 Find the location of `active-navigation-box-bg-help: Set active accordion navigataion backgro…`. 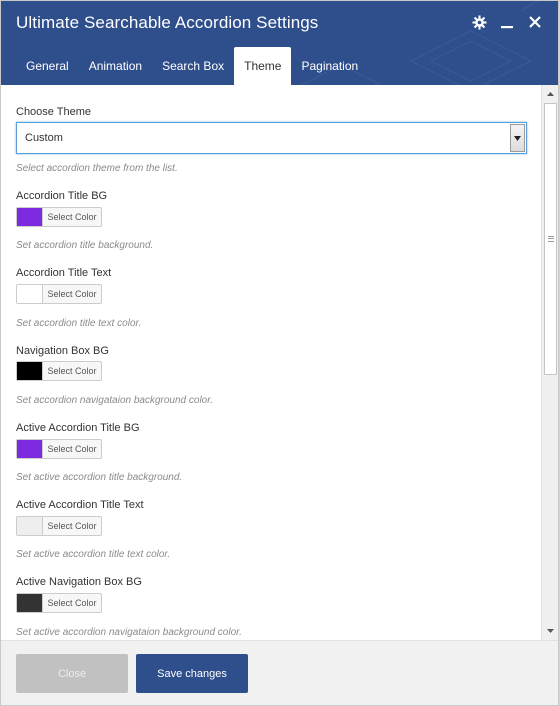

active-navigation-box-bg-help: Set active accordion navigataion backgro… is located at coordinates (129, 632).